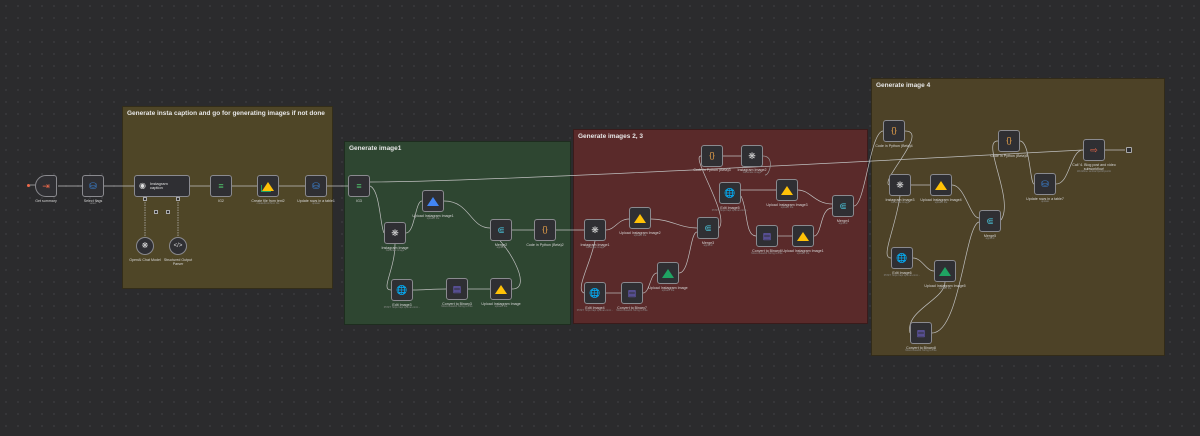 The width and height of the screenshot is (1200, 436). I want to click on node-label: Code in Python (Beta)4, so click(894, 146).